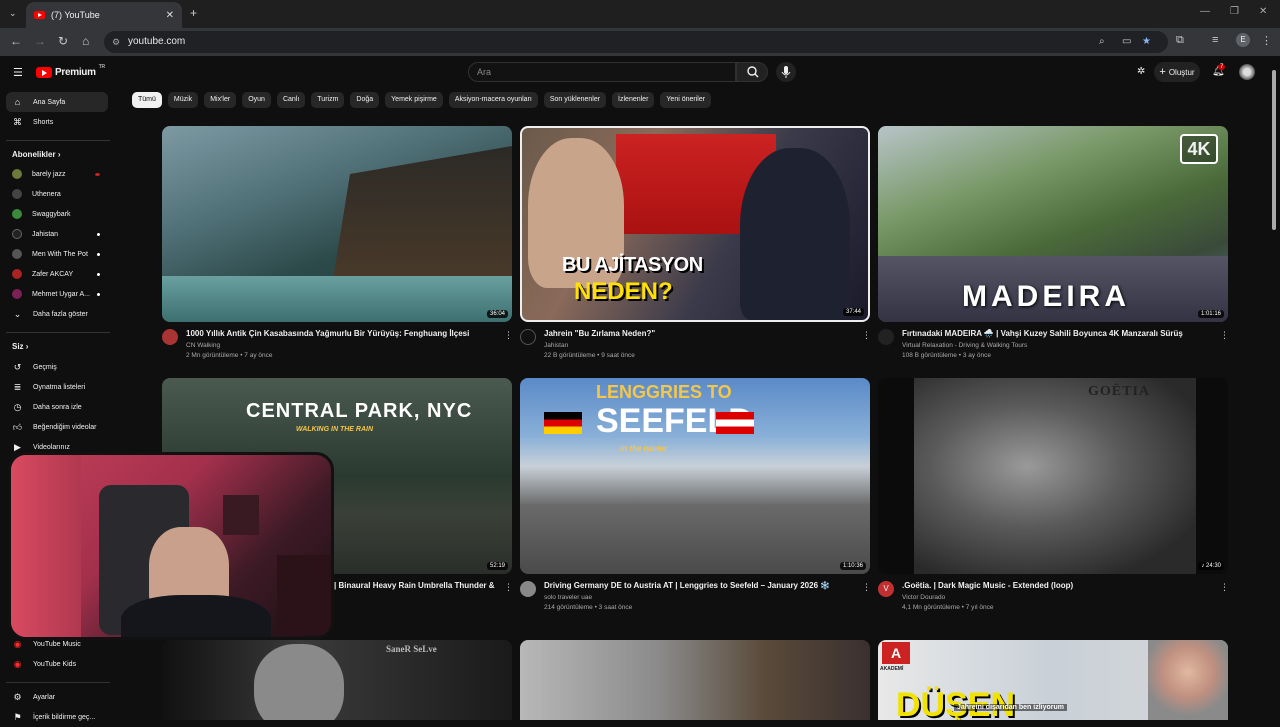 The height and width of the screenshot is (727, 1280). What do you see at coordinates (57, 102) in the screenshot?
I see `sidebar-item-home: ⌂ Ana Sayfa` at bounding box center [57, 102].